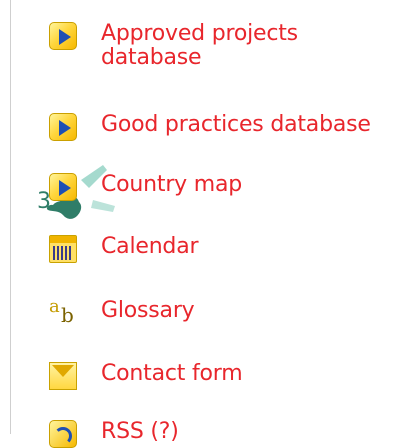 The height and width of the screenshot is (448, 417). I want to click on calendar-icon, so click(63, 249).